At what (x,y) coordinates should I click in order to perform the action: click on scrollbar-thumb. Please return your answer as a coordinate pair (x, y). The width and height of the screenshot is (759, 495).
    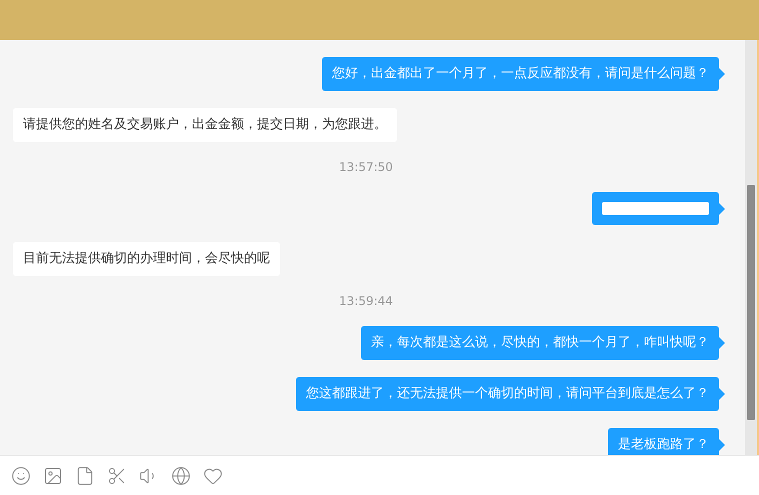
    Looking at the image, I should click on (751, 302).